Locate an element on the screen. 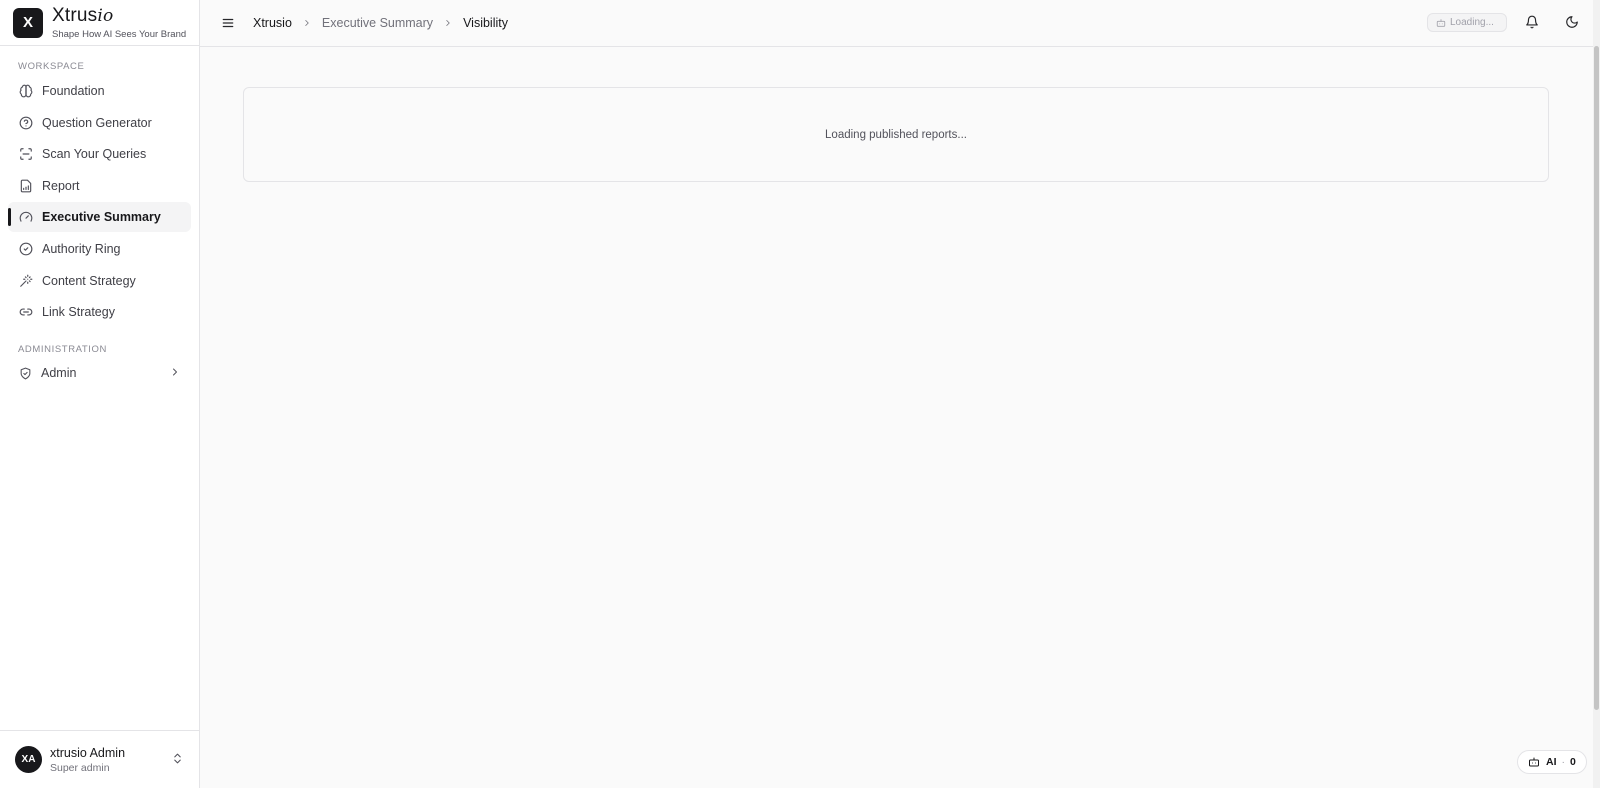 This screenshot has width=1600, height=788. shield-check-icon is located at coordinates (25, 373).